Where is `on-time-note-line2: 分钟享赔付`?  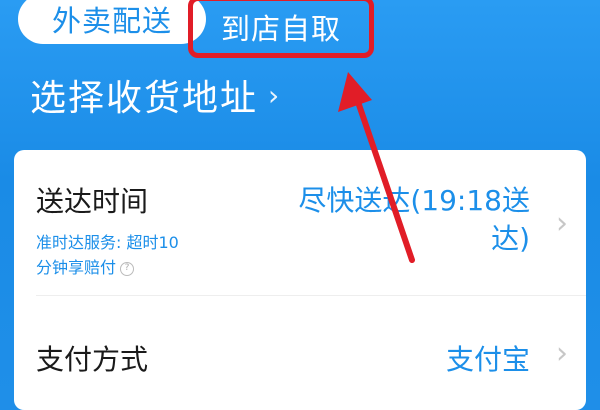 on-time-note-line2: 分钟享赔付 is located at coordinates (76, 267).